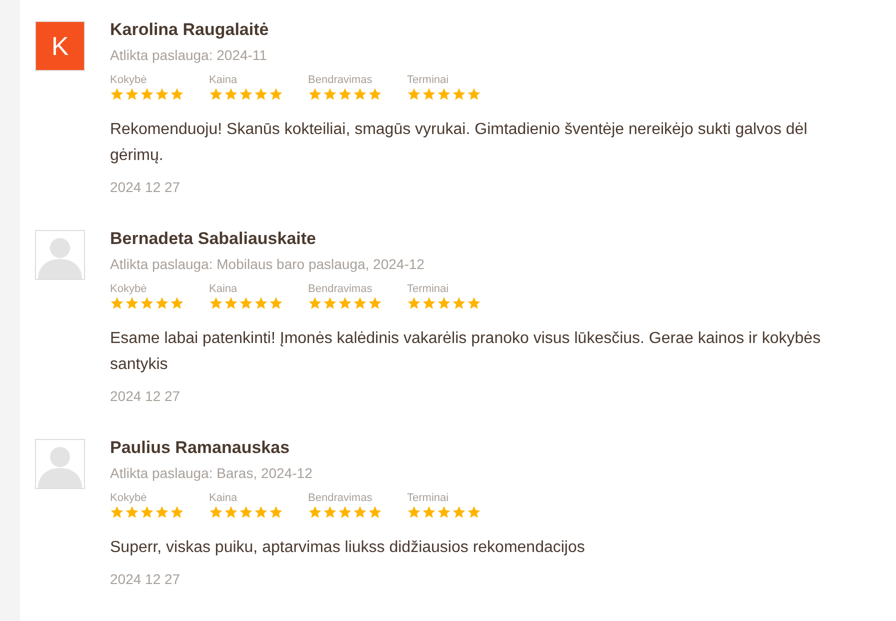 The width and height of the screenshot is (896, 621). I want to click on reviewer-name: Karolina Raugalaitė, so click(190, 30).